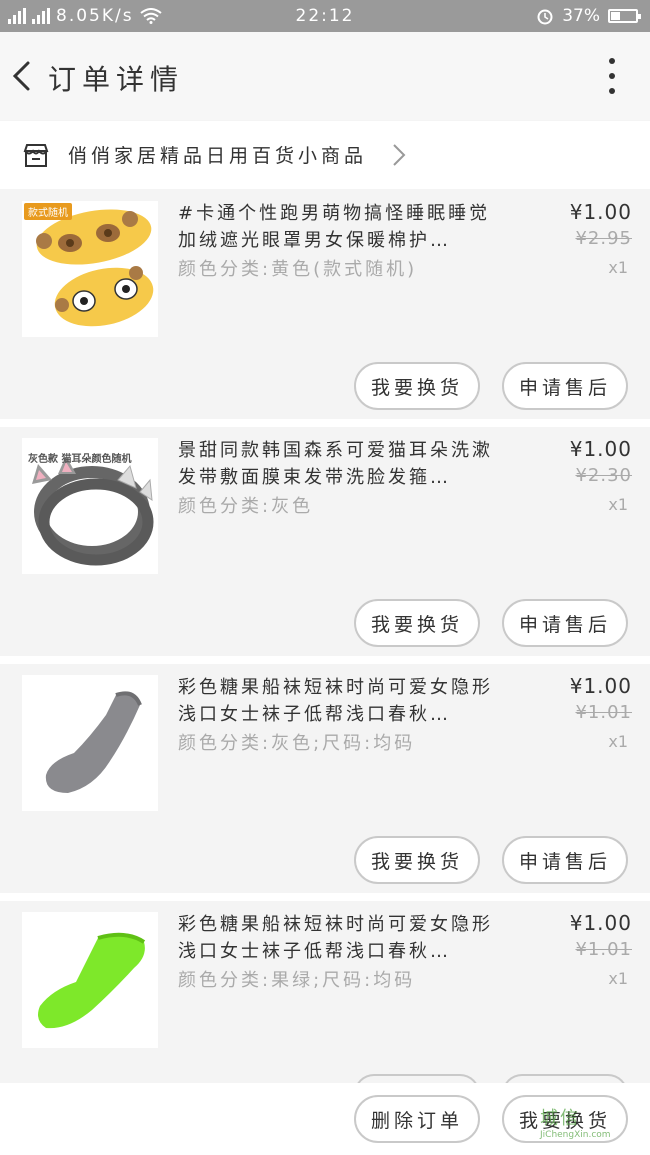  What do you see at coordinates (615, 16) in the screenshot?
I see `battery-fill` at bounding box center [615, 16].